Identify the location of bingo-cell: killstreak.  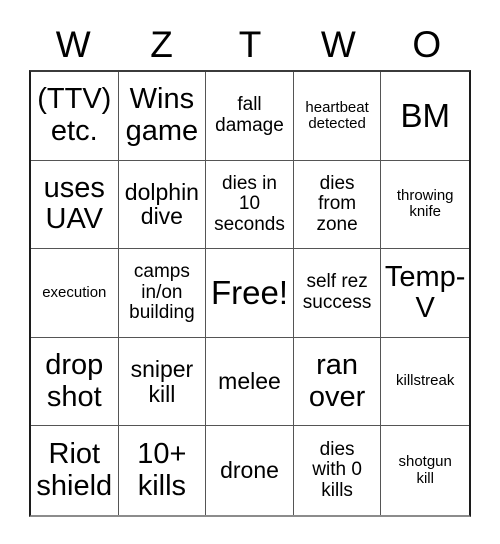
(425, 382).